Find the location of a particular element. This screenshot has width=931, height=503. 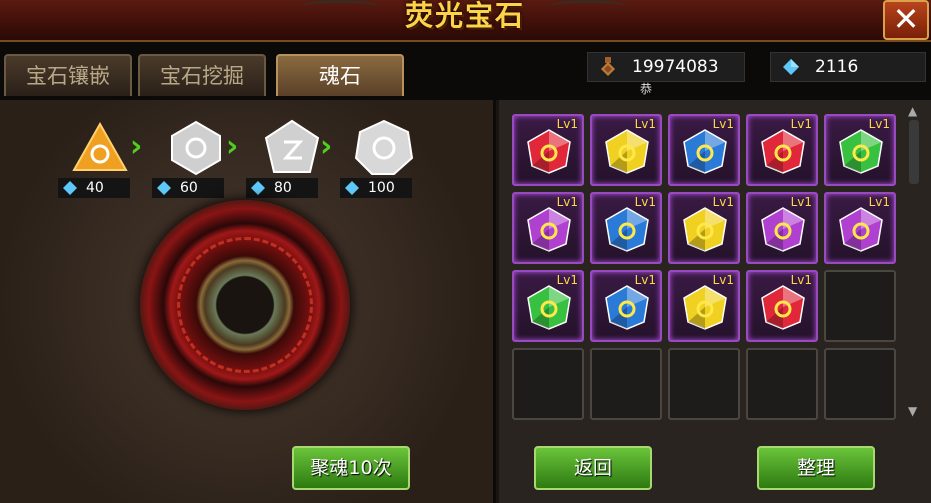

gold-sublabel: 恭 is located at coordinates (646, 89).